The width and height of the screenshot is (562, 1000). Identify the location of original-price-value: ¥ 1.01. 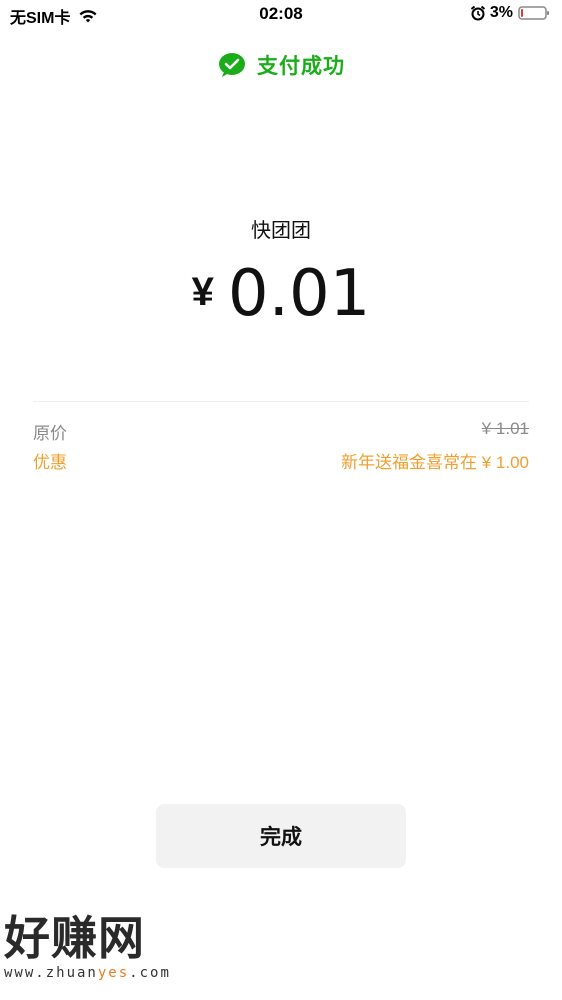
(505, 428).